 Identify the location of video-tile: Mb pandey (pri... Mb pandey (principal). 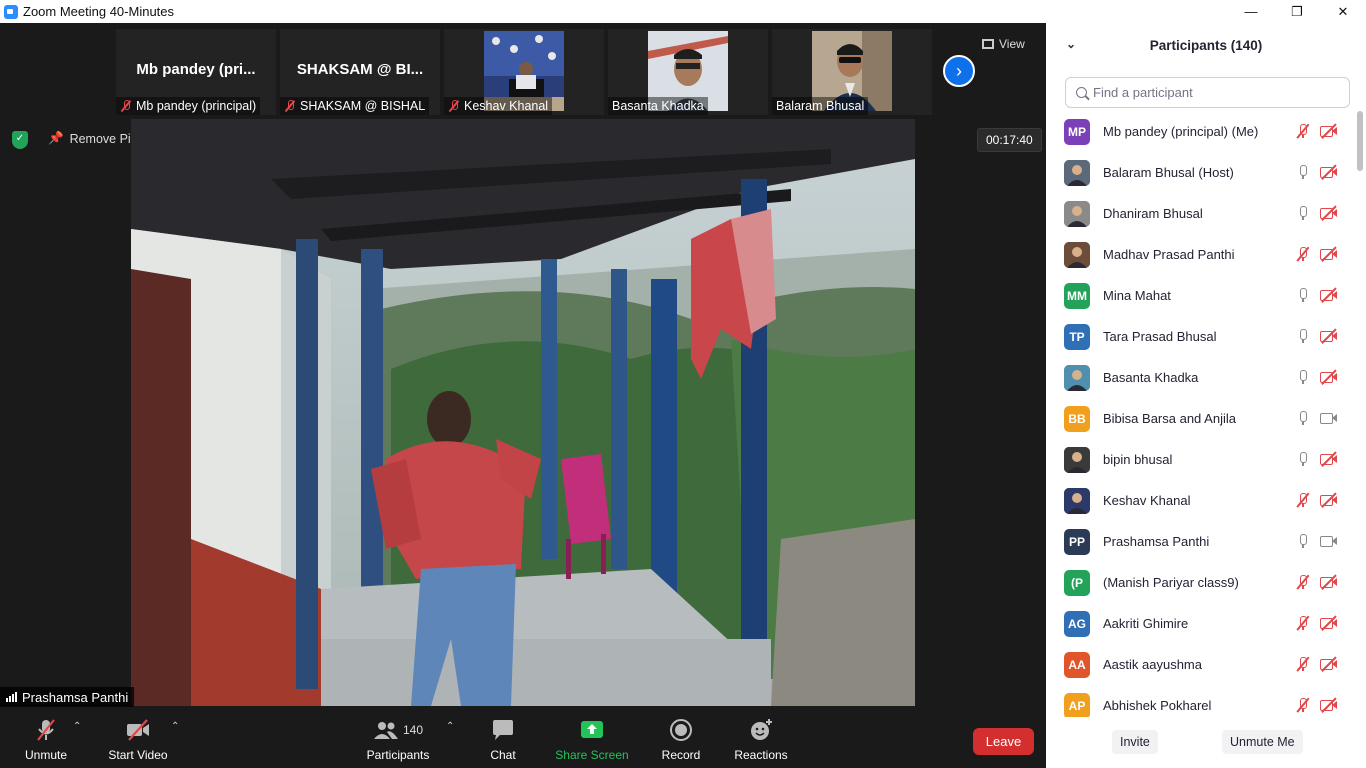
(196, 72).